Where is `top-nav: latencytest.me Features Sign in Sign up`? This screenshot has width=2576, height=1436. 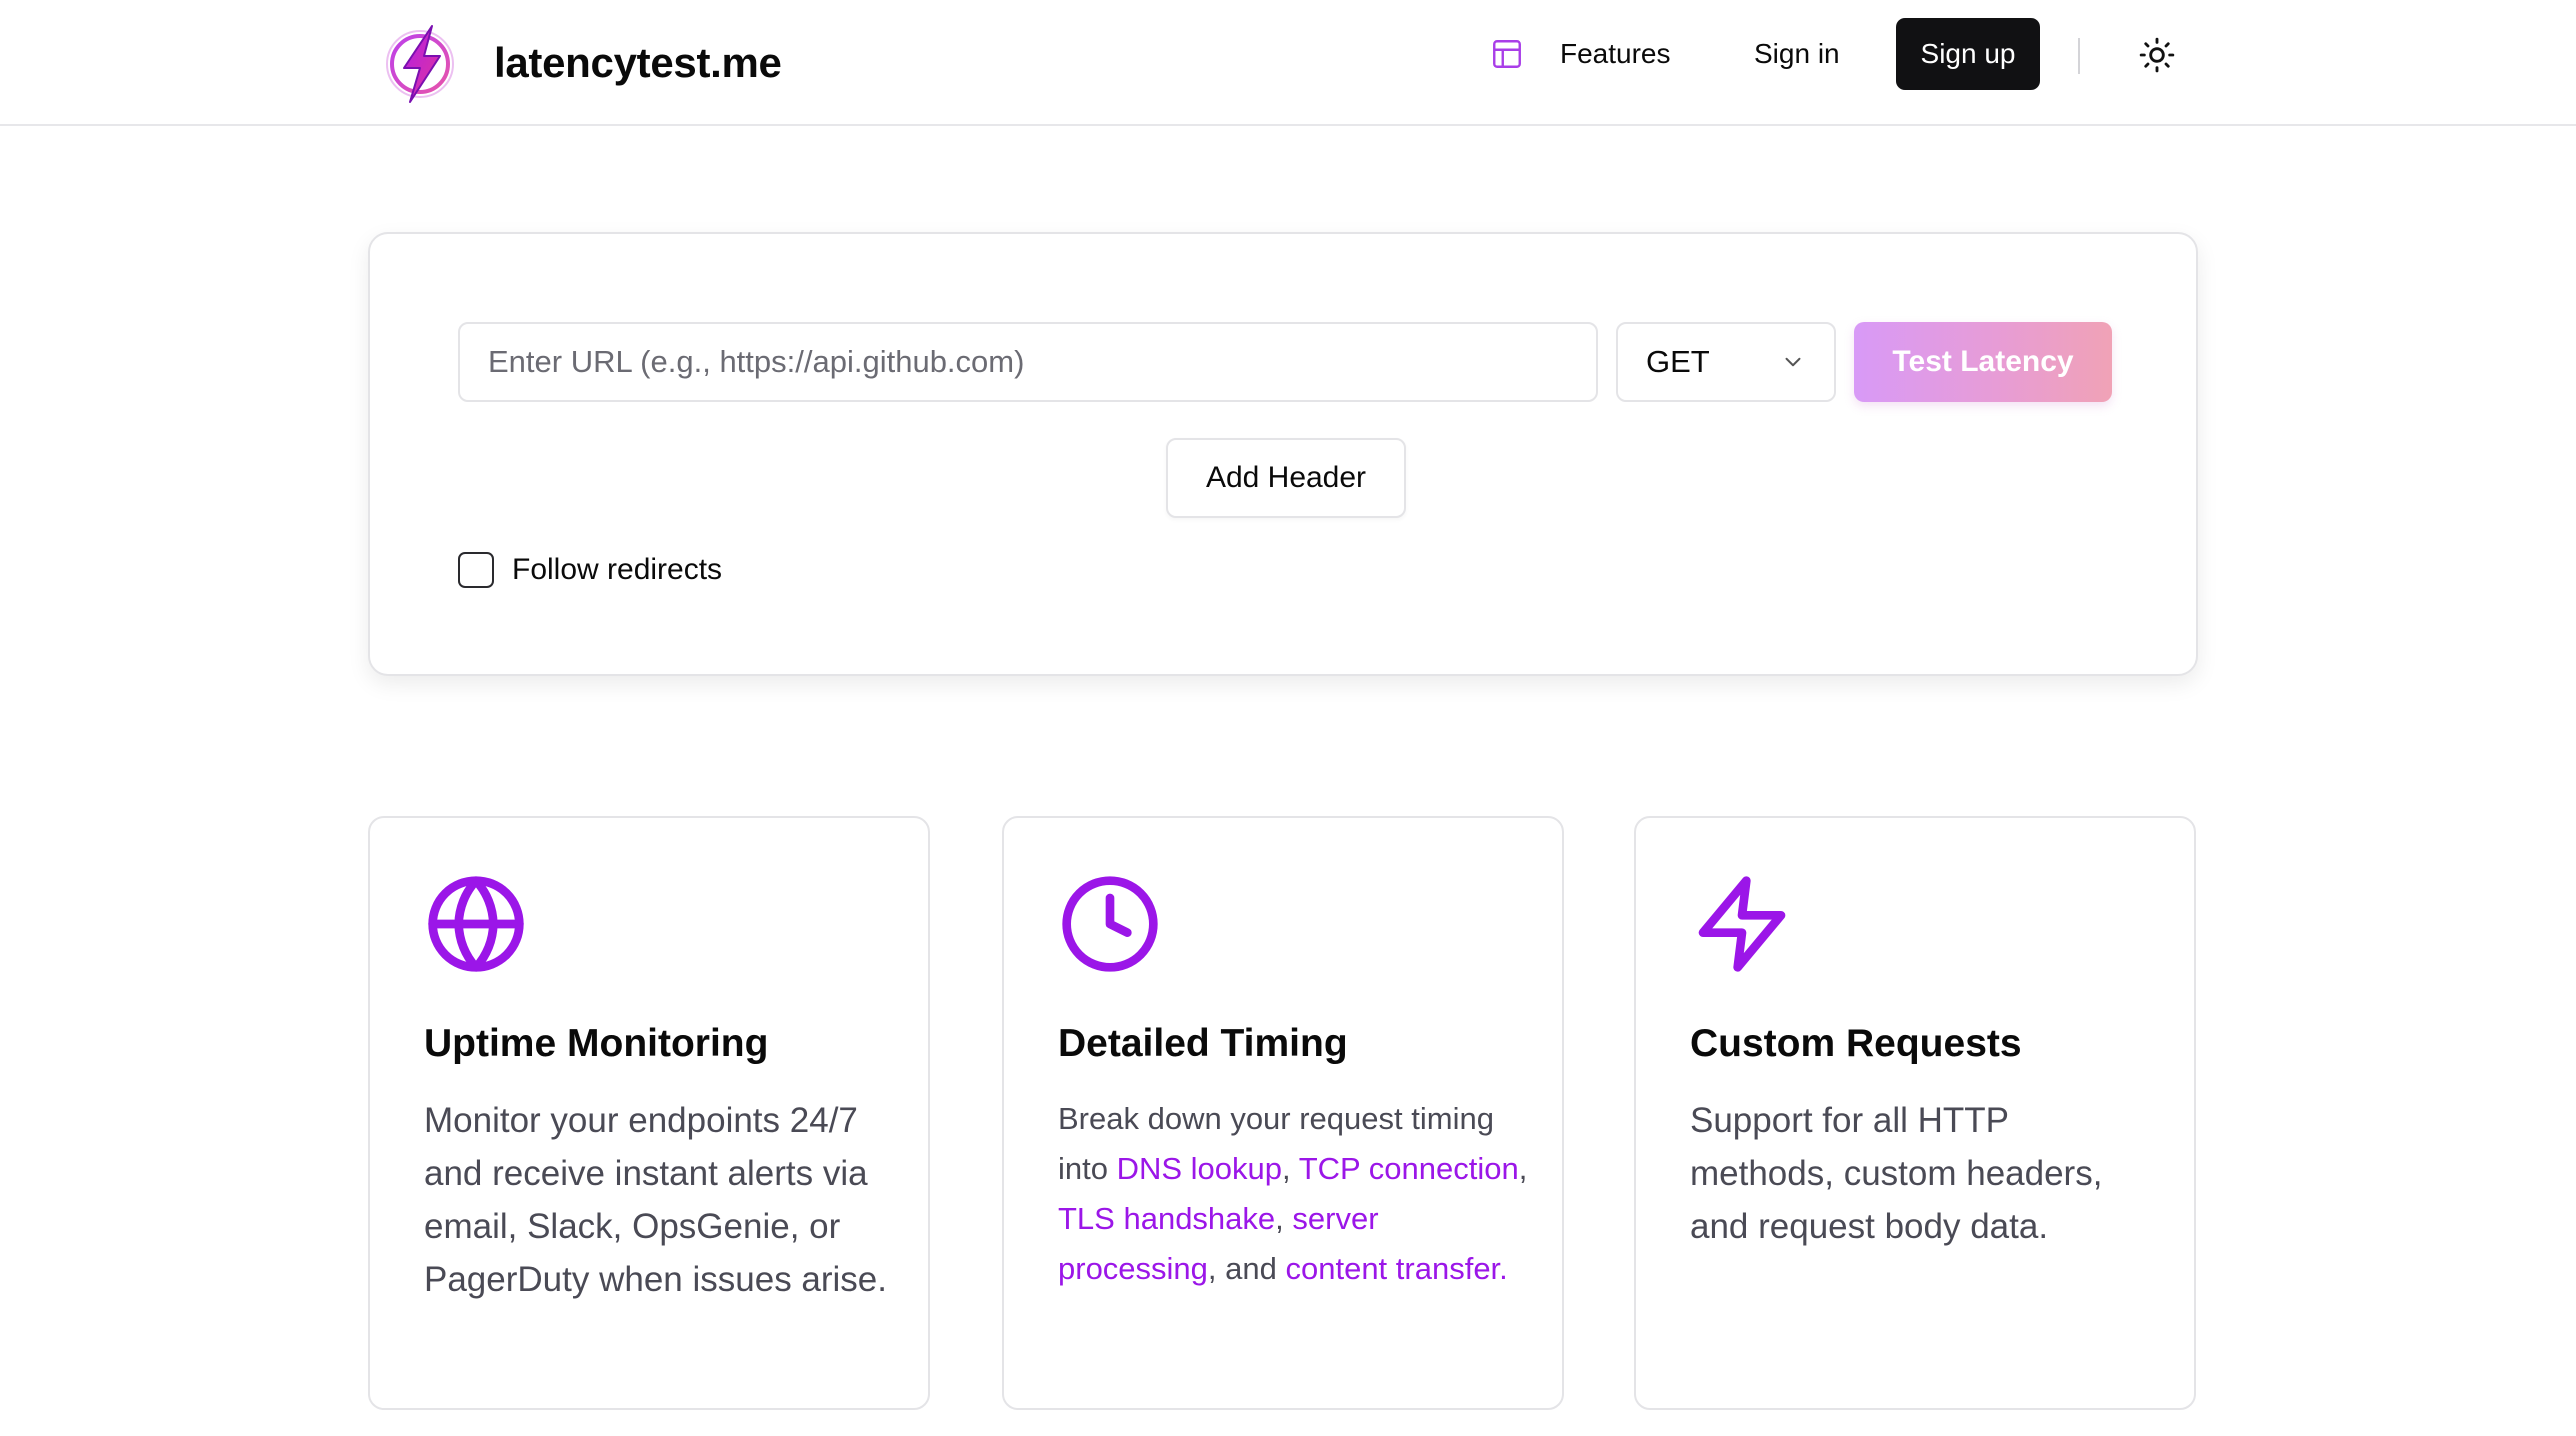 top-nav: latencytest.me Features Sign in Sign up is located at coordinates (1288, 63).